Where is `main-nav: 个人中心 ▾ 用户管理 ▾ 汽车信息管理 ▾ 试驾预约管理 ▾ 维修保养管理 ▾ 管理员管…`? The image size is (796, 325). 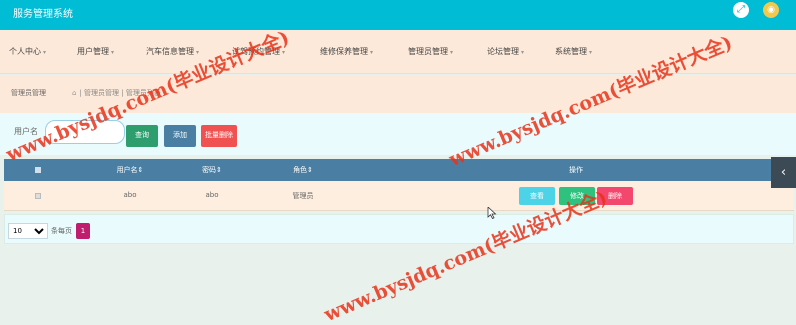
main-nav: 个人中心 ▾ 用户管理 ▾ 汽车信息管理 ▾ 试驾预约管理 ▾ 维修保养管理 ▾ 管理员管… is located at coordinates (398, 52).